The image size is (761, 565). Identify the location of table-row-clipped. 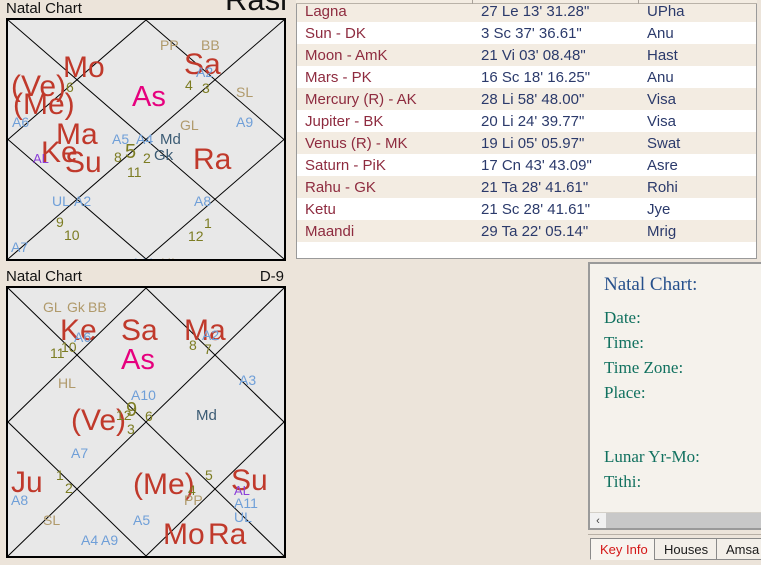
(526, 250).